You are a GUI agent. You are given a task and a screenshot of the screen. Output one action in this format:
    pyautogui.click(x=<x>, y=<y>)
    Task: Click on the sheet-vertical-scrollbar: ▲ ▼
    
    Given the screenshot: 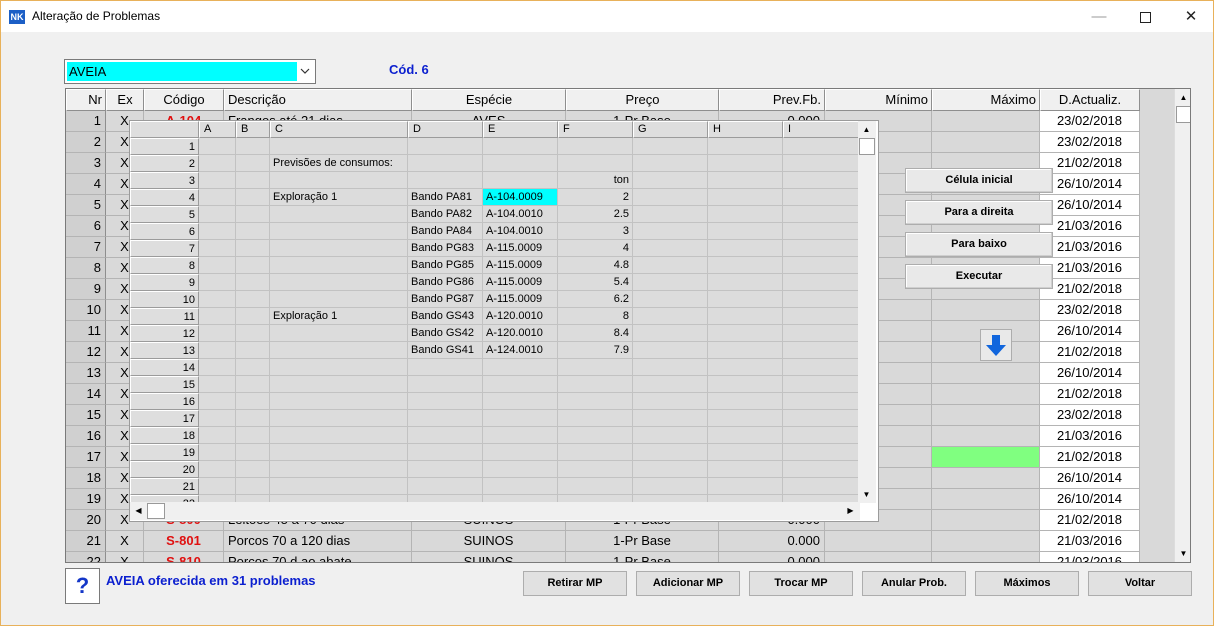 What is the action you would take?
    pyautogui.click(x=867, y=312)
    